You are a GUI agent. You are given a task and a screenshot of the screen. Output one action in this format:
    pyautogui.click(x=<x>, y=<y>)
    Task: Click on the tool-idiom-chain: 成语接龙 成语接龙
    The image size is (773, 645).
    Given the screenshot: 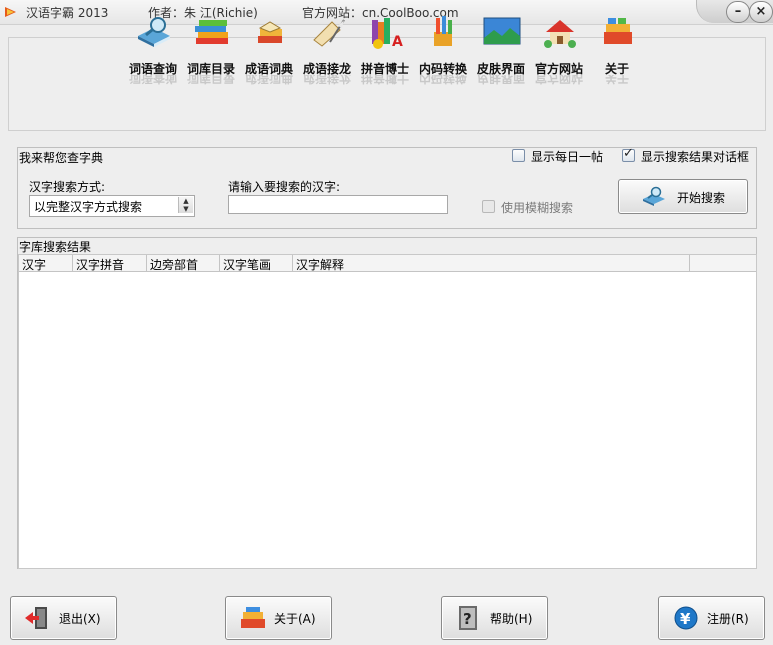 What is the action you would take?
    pyautogui.click(x=327, y=48)
    